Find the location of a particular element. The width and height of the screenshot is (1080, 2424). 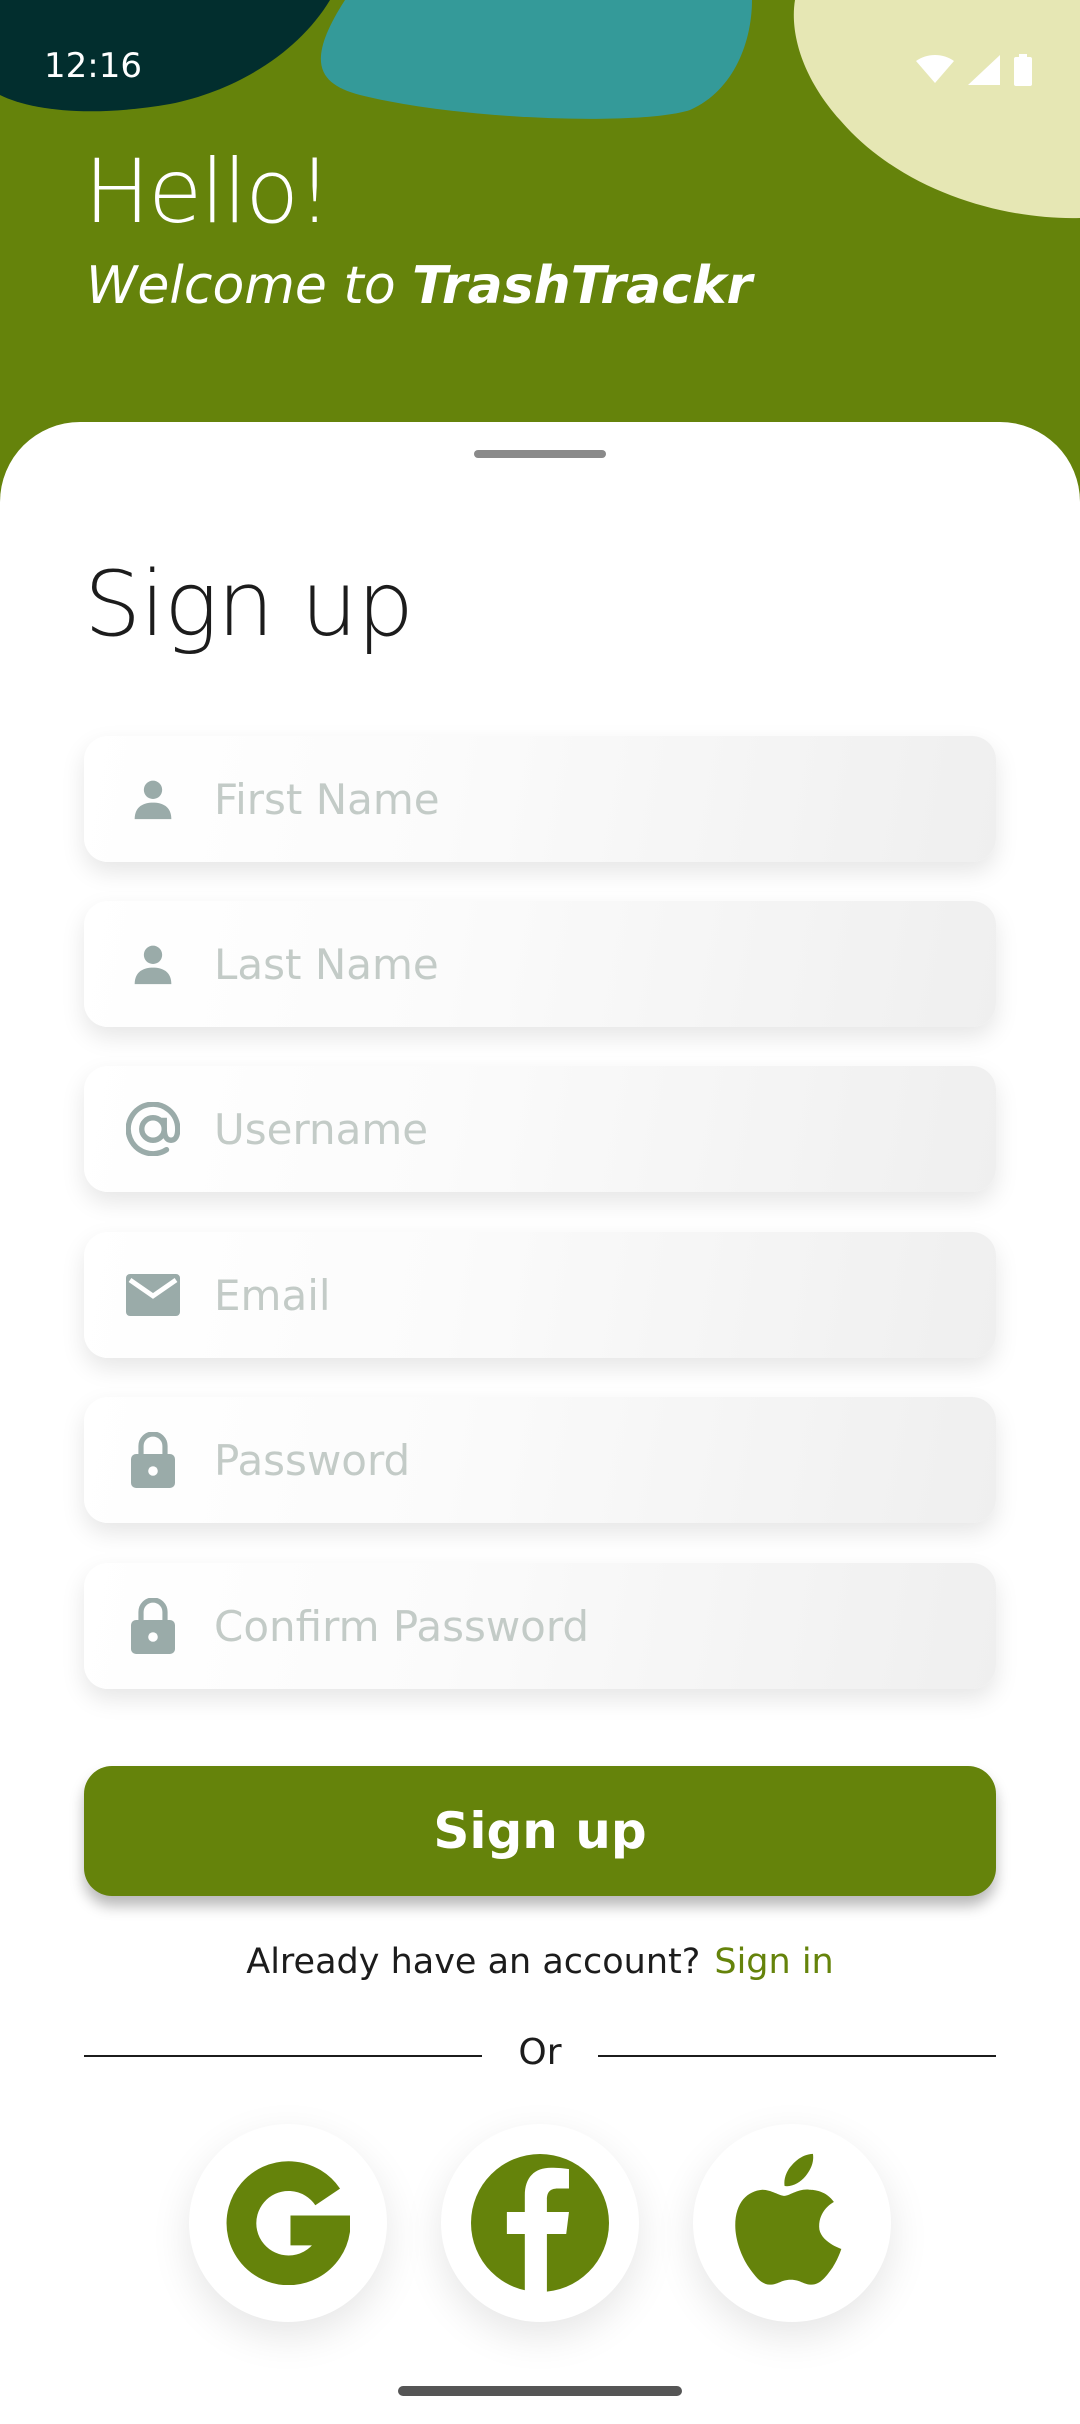

status-time: 12:16 is located at coordinates (93, 66).